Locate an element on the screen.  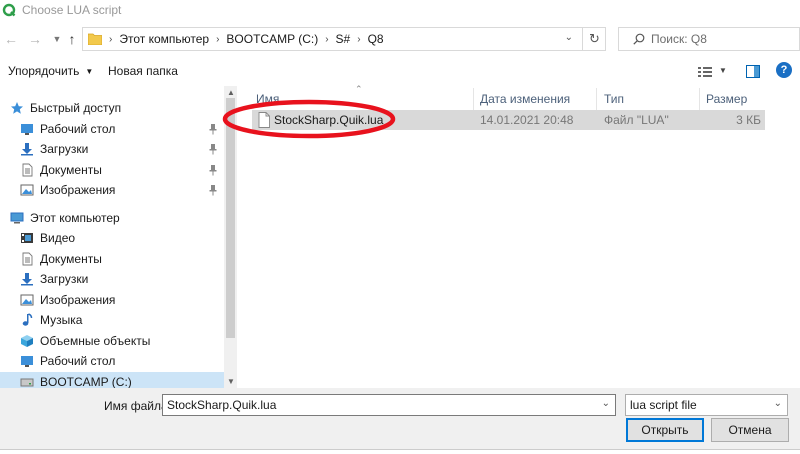
navigation-scrollbar: ▲ ▼ is located at coordinates (230, 237).